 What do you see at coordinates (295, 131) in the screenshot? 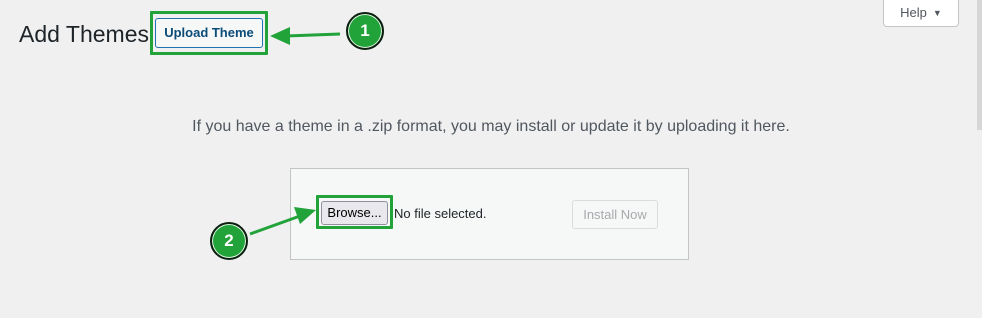
I see `annotation-arrows` at bounding box center [295, 131].